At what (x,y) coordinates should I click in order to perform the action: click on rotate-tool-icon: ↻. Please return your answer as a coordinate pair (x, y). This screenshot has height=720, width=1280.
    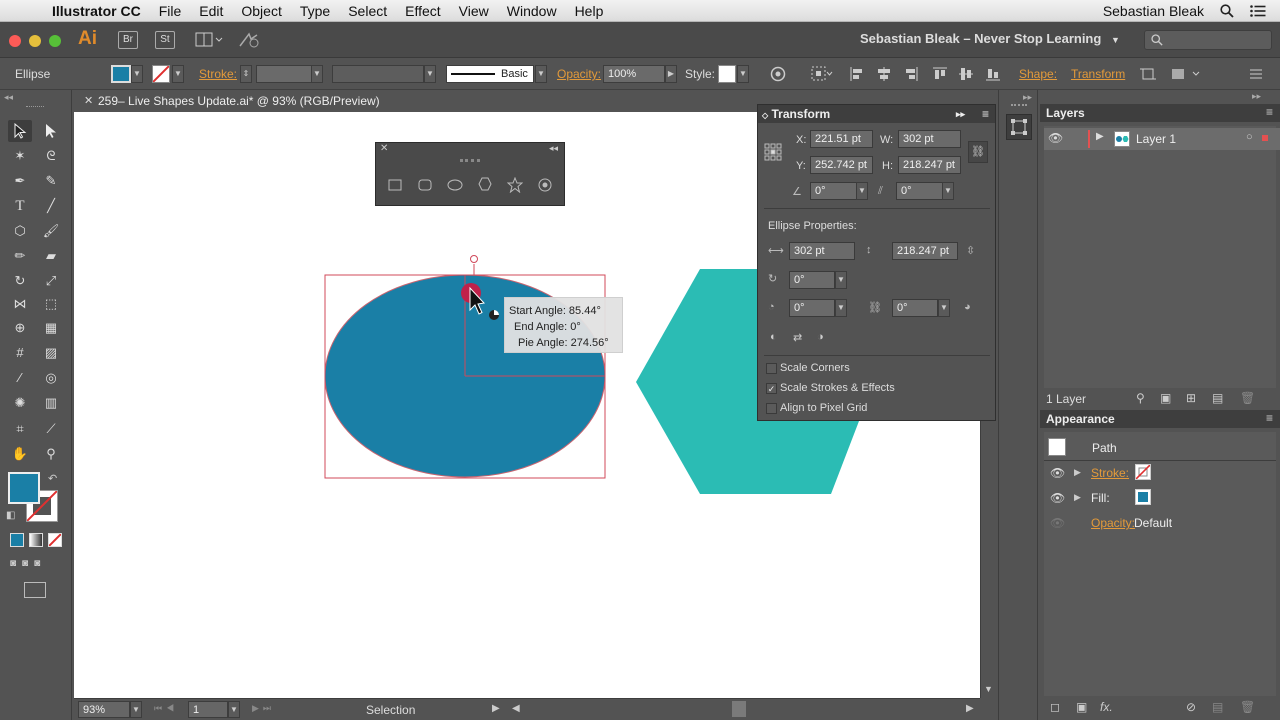
    Looking at the image, I should click on (20, 281).